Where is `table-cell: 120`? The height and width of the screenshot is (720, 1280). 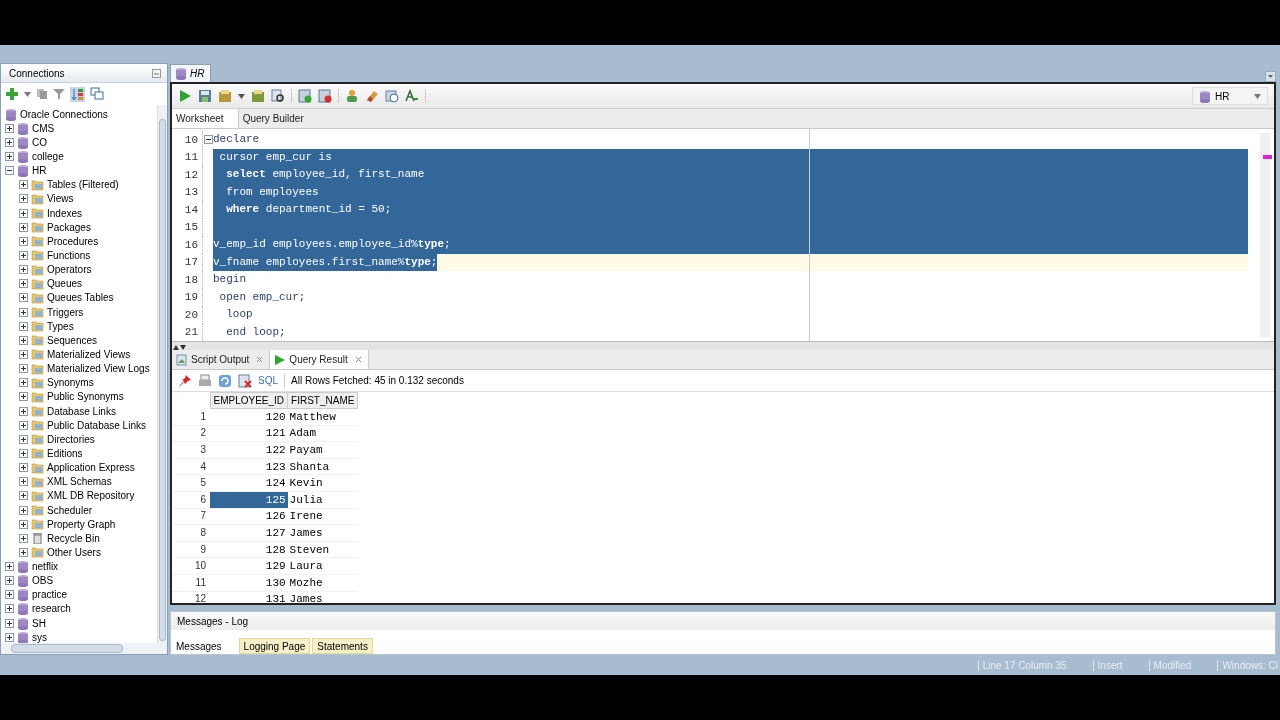 table-cell: 120 is located at coordinates (249, 417).